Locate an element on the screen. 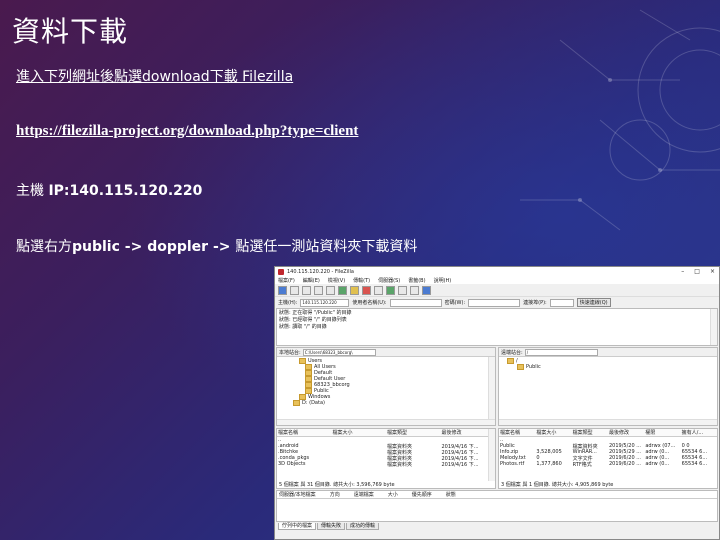  menu-view: 檢視(V) is located at coordinates (336, 280).